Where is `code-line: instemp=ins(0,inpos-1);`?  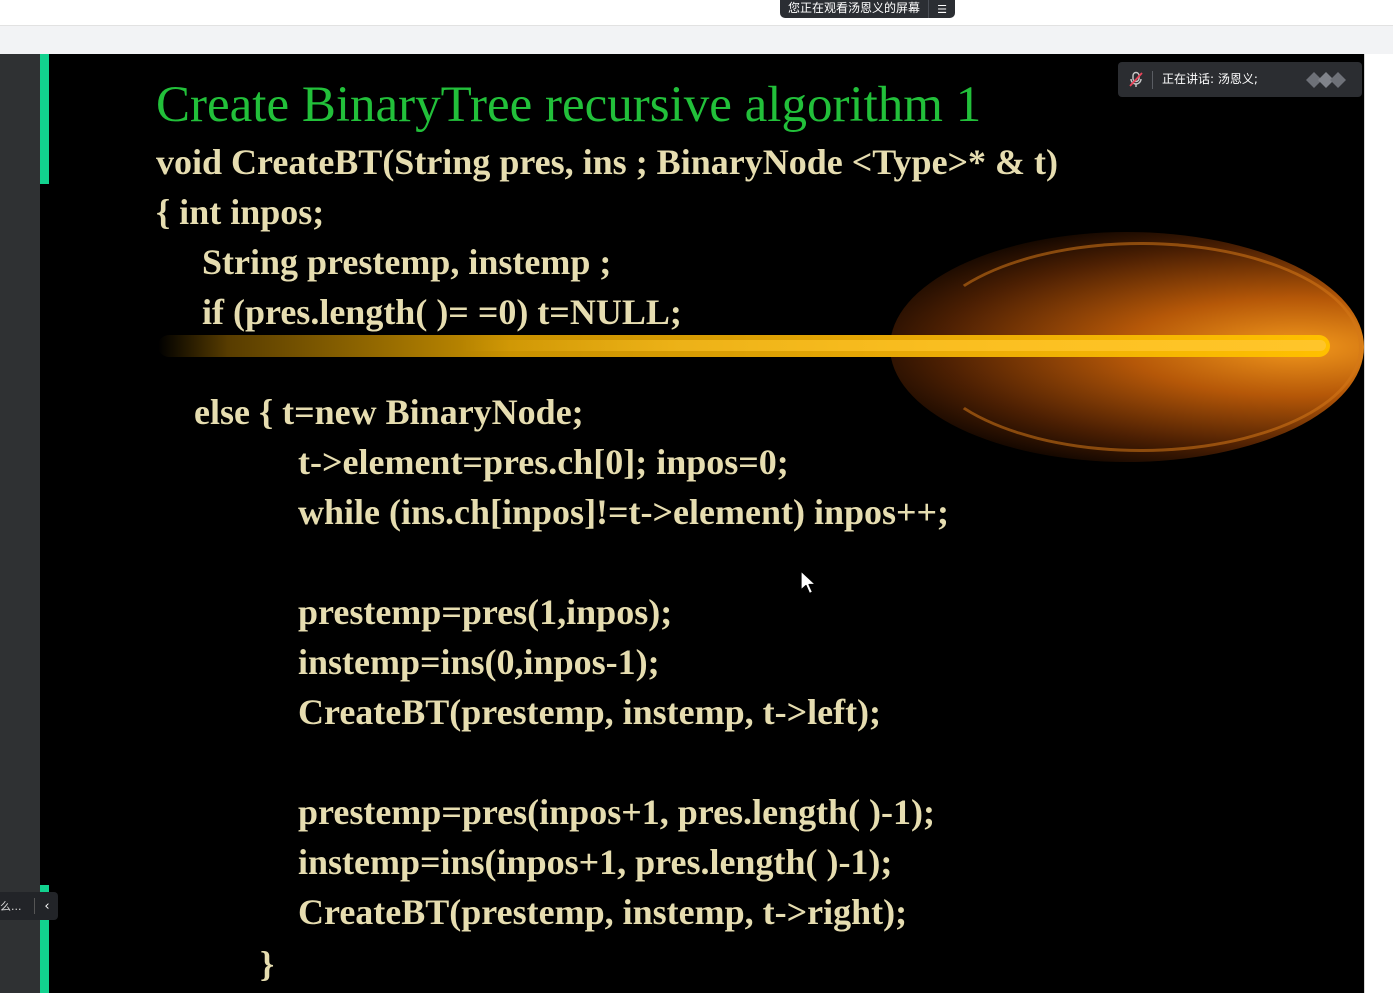 code-line: instemp=ins(0,inpos-1); is located at coordinates (479, 662).